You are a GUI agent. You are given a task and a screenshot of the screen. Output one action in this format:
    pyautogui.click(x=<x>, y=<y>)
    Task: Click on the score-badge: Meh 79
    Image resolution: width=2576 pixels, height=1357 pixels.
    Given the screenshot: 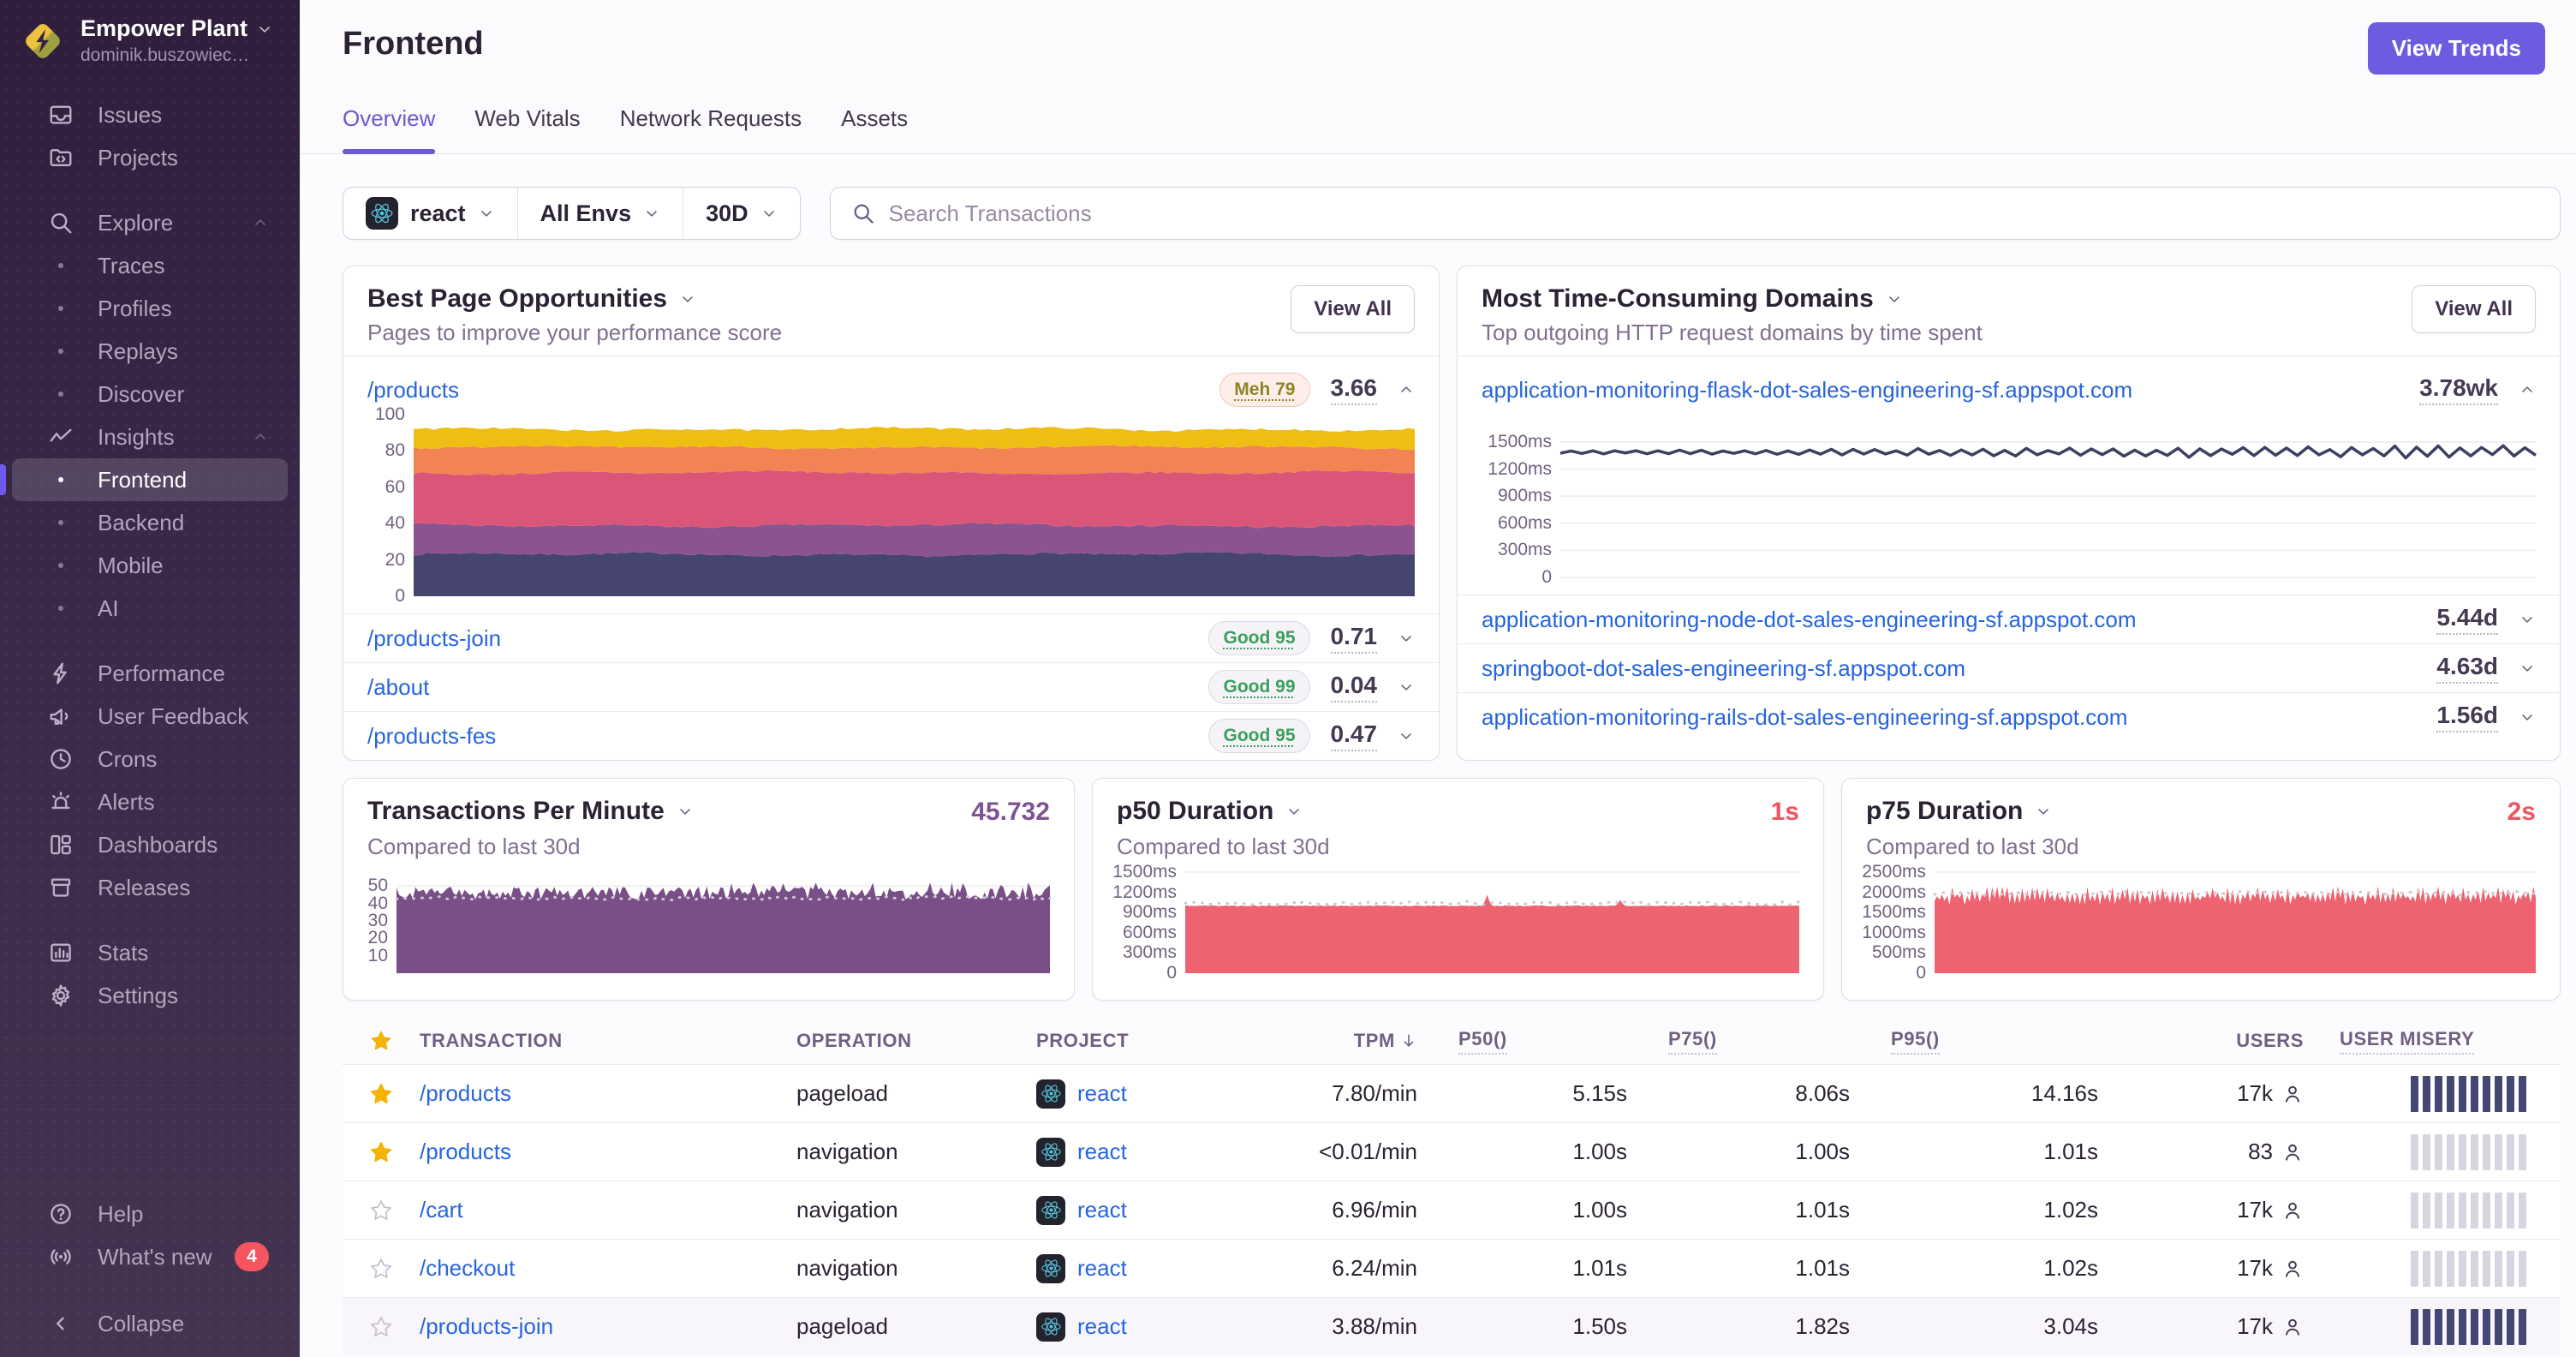 What is the action you would take?
    pyautogui.click(x=1264, y=390)
    